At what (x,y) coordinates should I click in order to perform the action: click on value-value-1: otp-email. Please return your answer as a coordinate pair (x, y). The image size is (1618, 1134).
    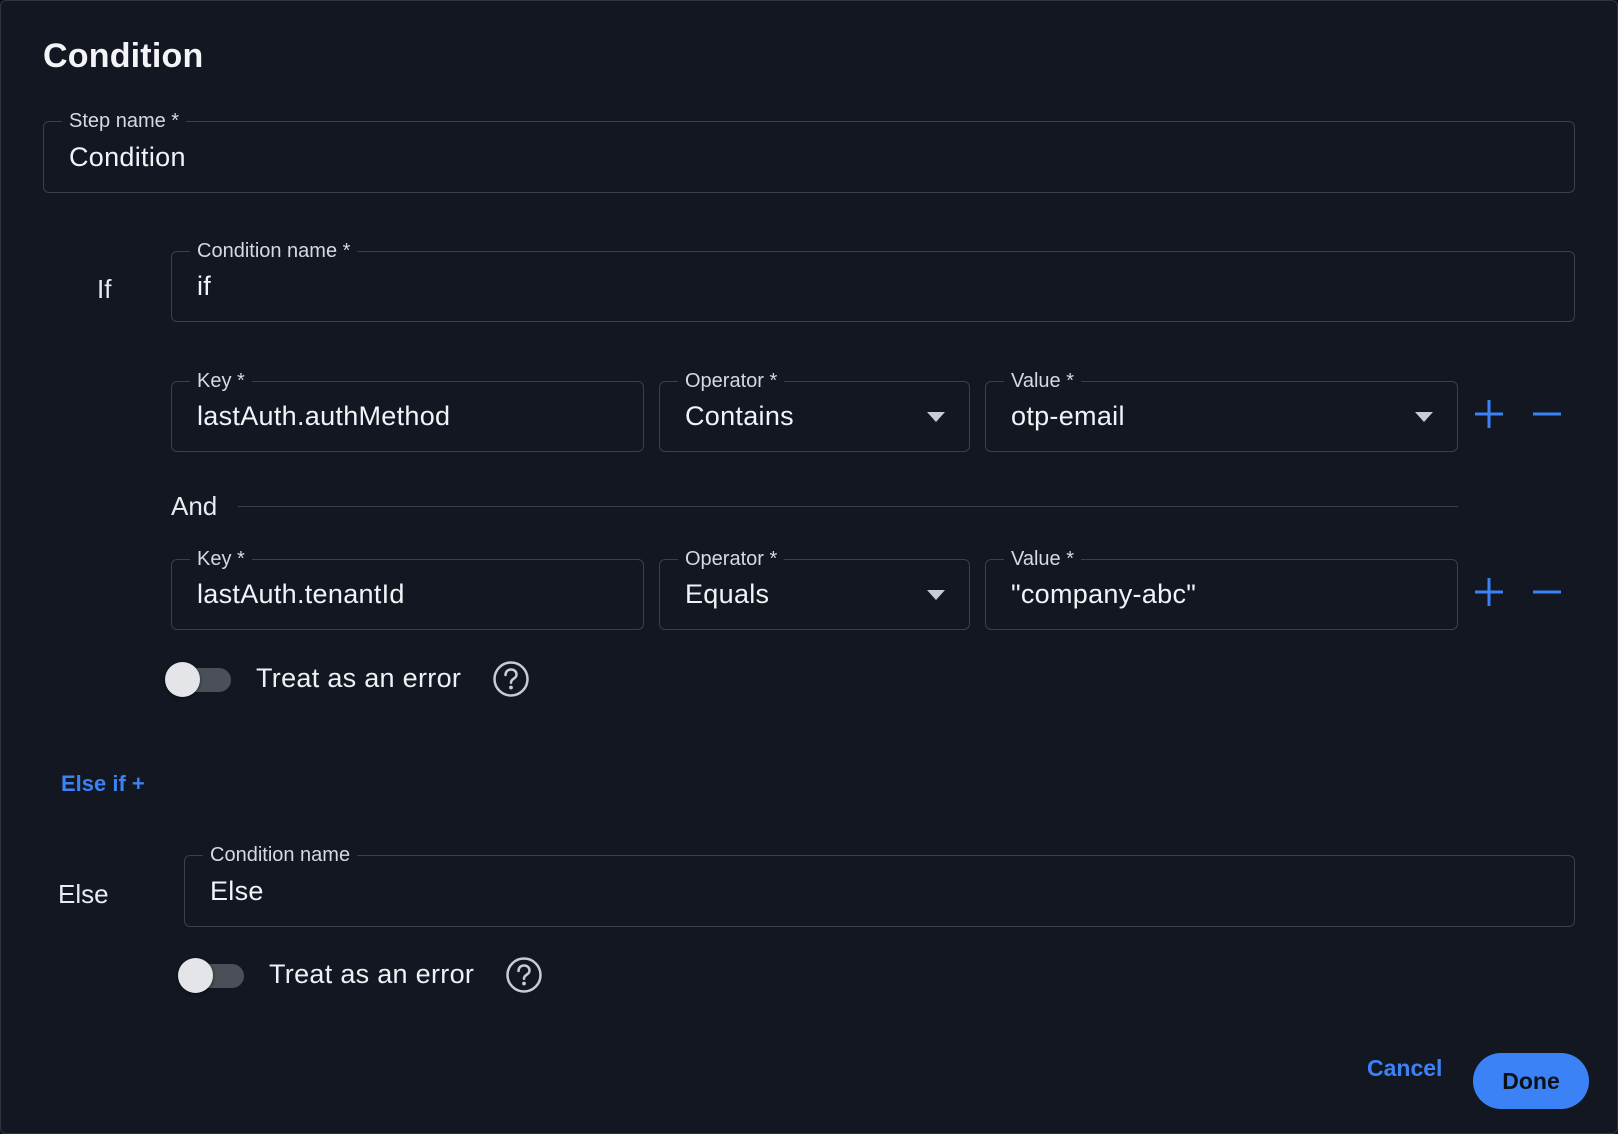
    Looking at the image, I should click on (1068, 416).